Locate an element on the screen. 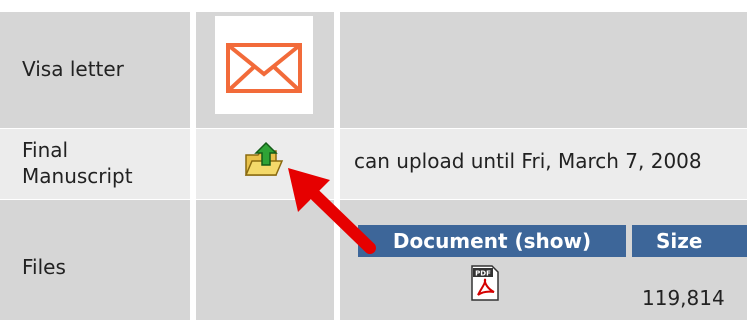 This screenshot has width=747, height=320. final-manuscript-label-cell: Final Manuscript is located at coordinates (95, 164).